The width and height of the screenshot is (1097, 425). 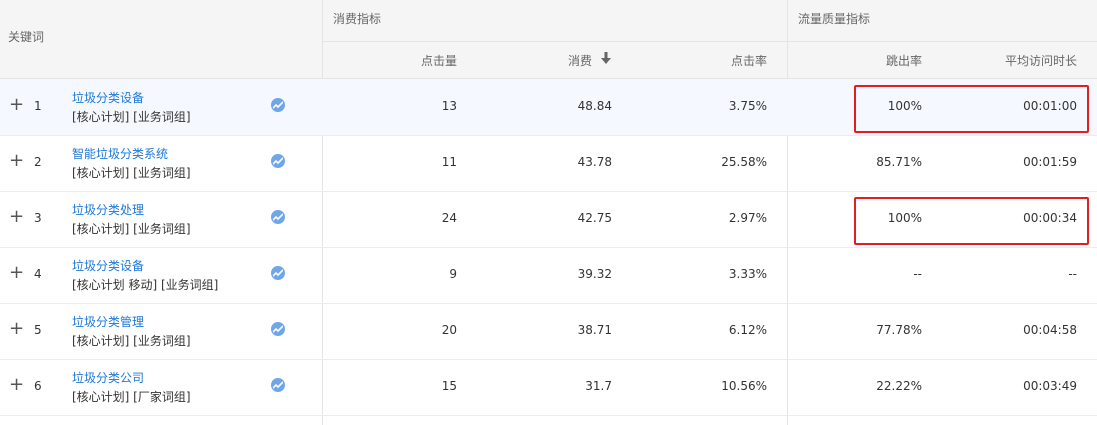 What do you see at coordinates (1050, 330) in the screenshot?
I see `cell-avg-time: 00:04:58` at bounding box center [1050, 330].